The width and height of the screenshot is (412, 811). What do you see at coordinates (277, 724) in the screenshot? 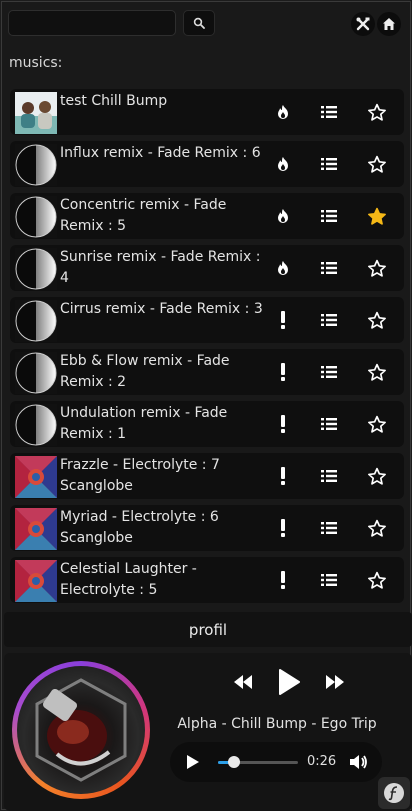
I see `now-playing-title: Alpha - Chill Bump - Ego Trip` at bounding box center [277, 724].